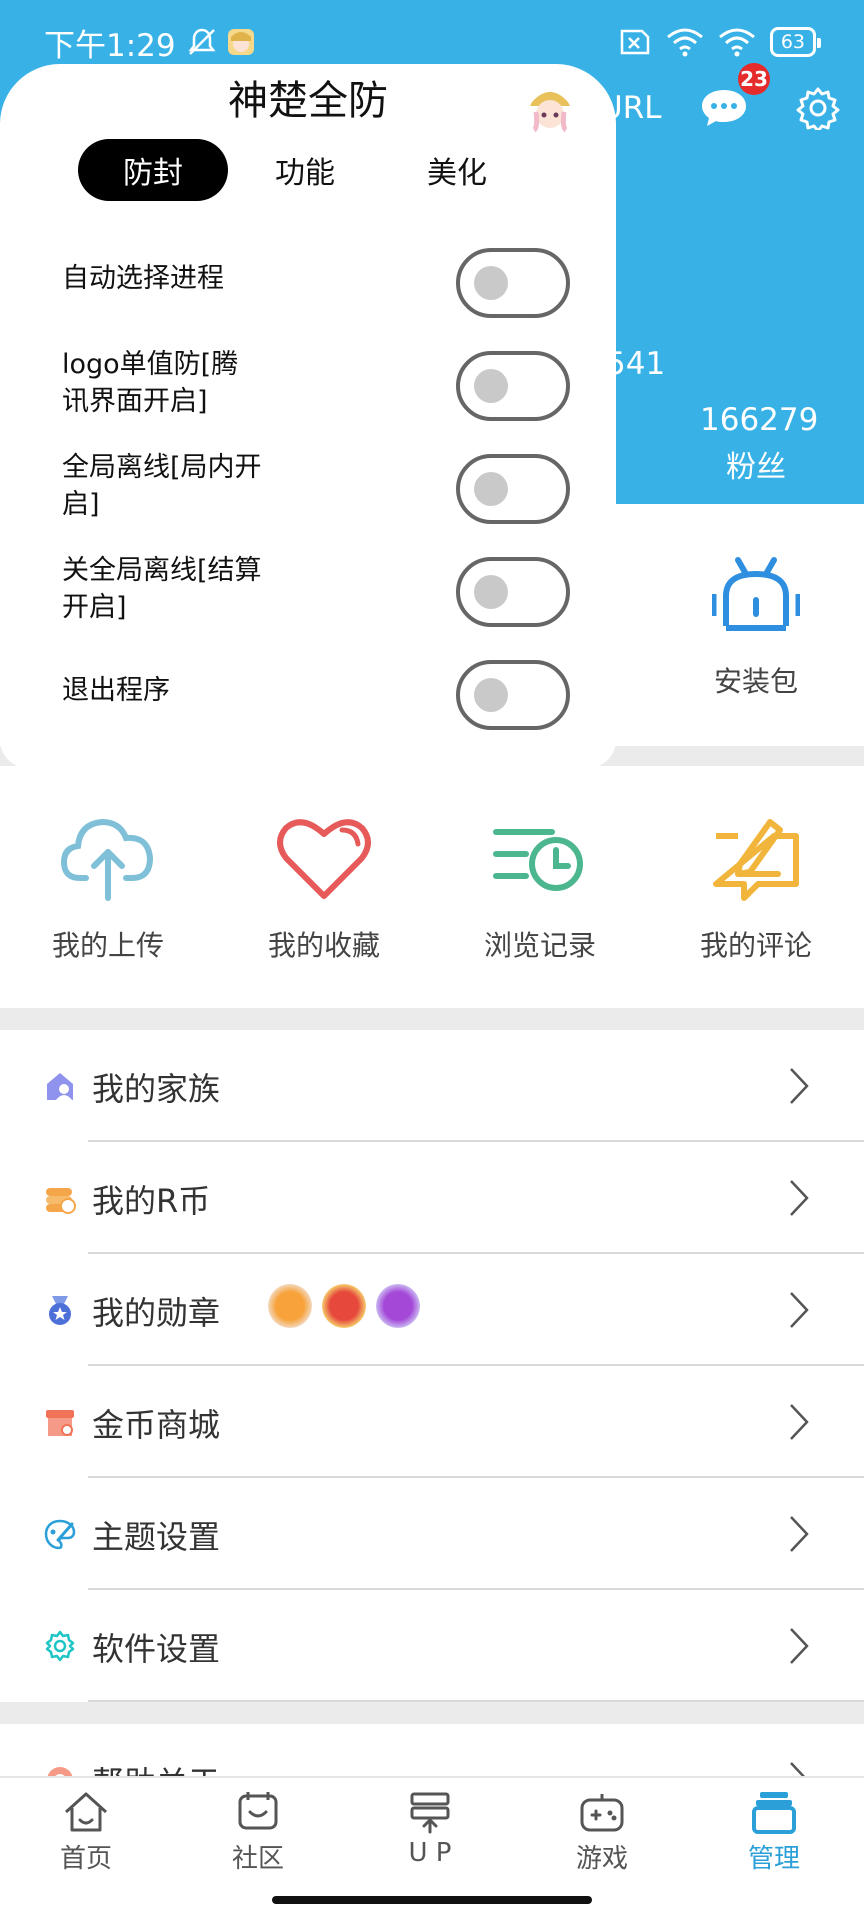 The height and width of the screenshot is (1920, 864). Describe the element at coordinates (795, 42) in the screenshot. I see `battery-indicator: 63` at that location.